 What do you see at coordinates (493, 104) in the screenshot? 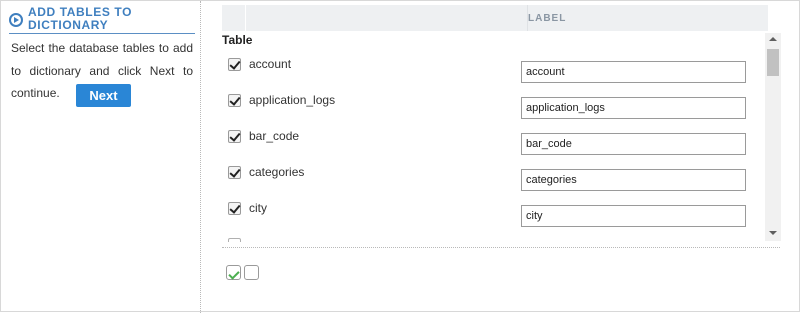
I see `table-row: application_logs` at bounding box center [493, 104].